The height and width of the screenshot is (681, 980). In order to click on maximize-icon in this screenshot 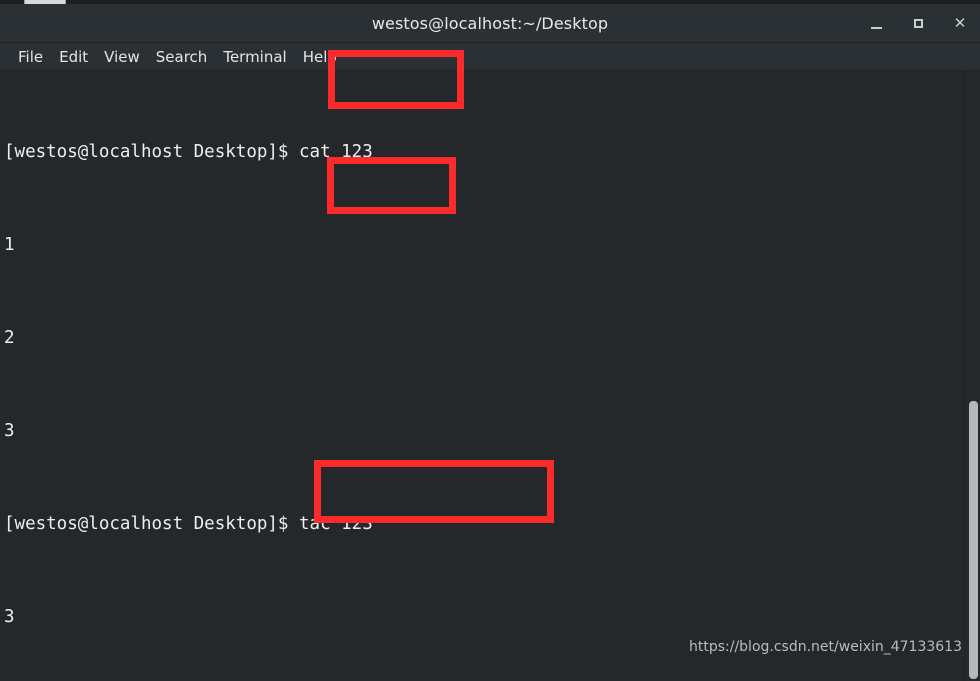, I will do `click(918, 23)`.